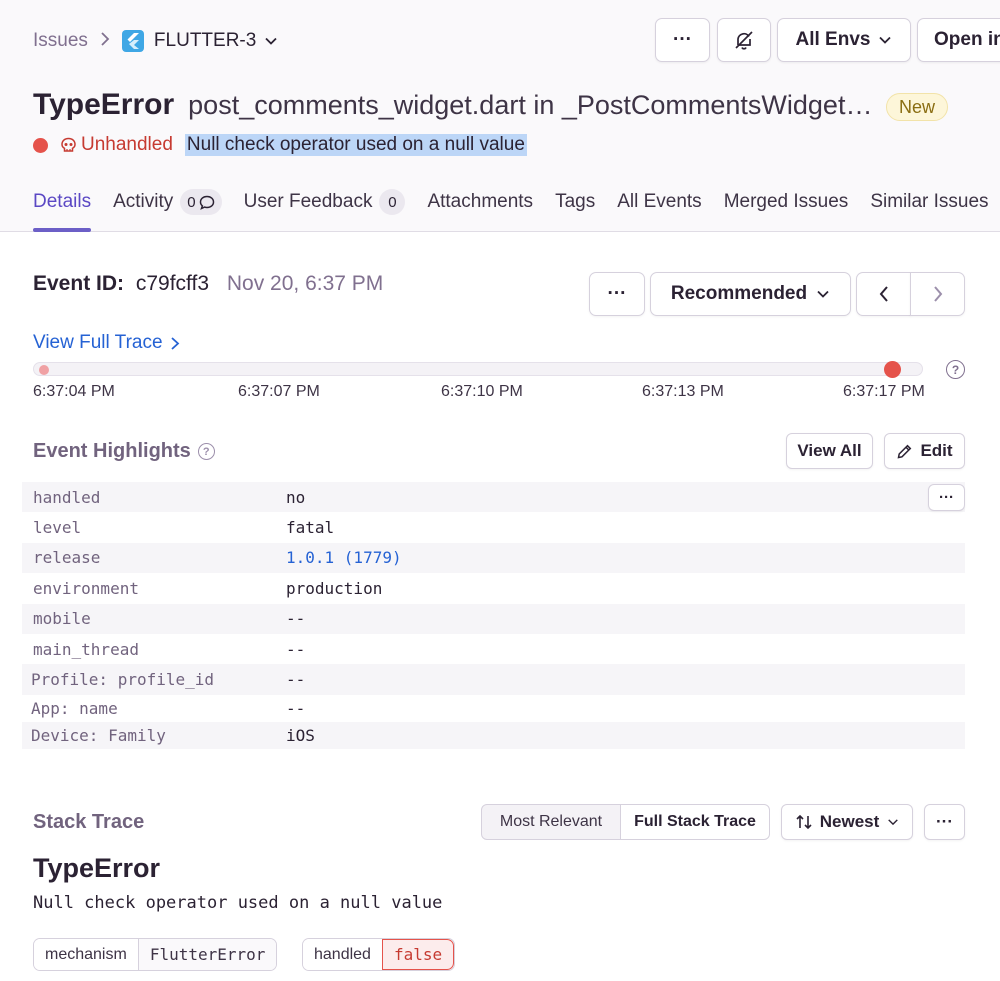 The width and height of the screenshot is (1000, 981). What do you see at coordinates (300, 735) in the screenshot?
I see `highlight-value: iOS` at bounding box center [300, 735].